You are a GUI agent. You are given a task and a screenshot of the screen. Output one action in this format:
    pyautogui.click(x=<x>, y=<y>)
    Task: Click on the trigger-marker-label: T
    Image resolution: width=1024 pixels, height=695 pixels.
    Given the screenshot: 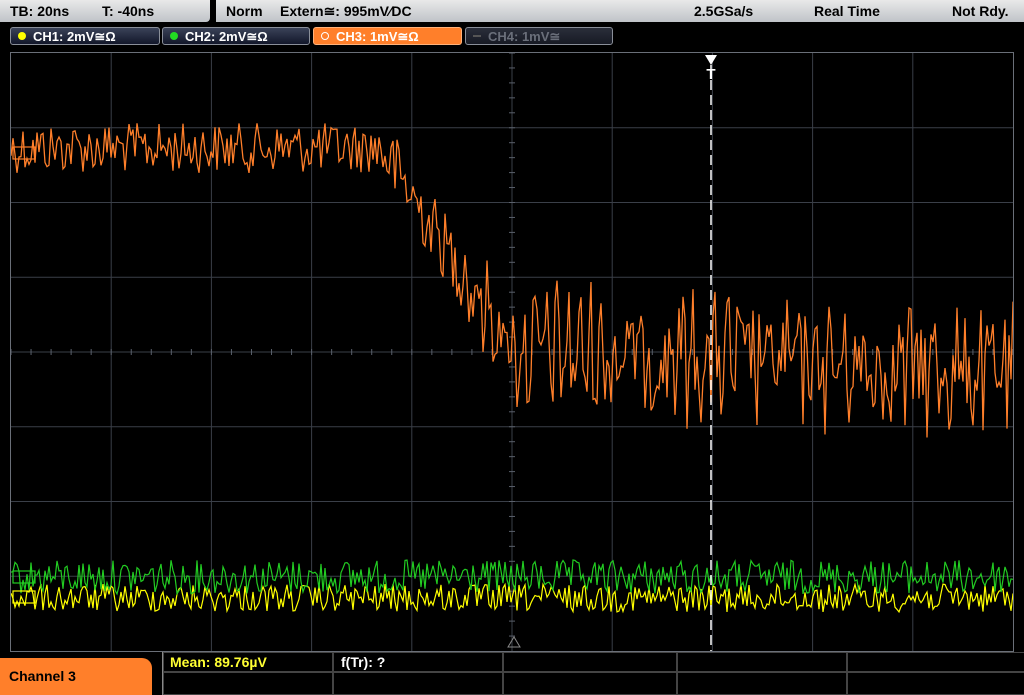 What is the action you would take?
    pyautogui.click(x=710, y=74)
    